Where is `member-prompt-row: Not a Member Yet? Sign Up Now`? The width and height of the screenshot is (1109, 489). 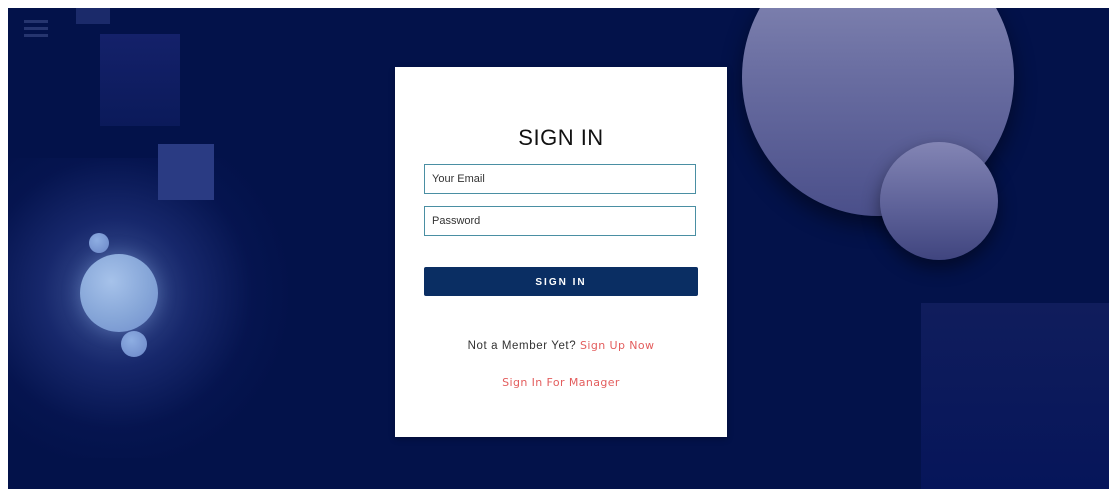
member-prompt-row: Not a Member Yet? Sign Up Now is located at coordinates (561, 345).